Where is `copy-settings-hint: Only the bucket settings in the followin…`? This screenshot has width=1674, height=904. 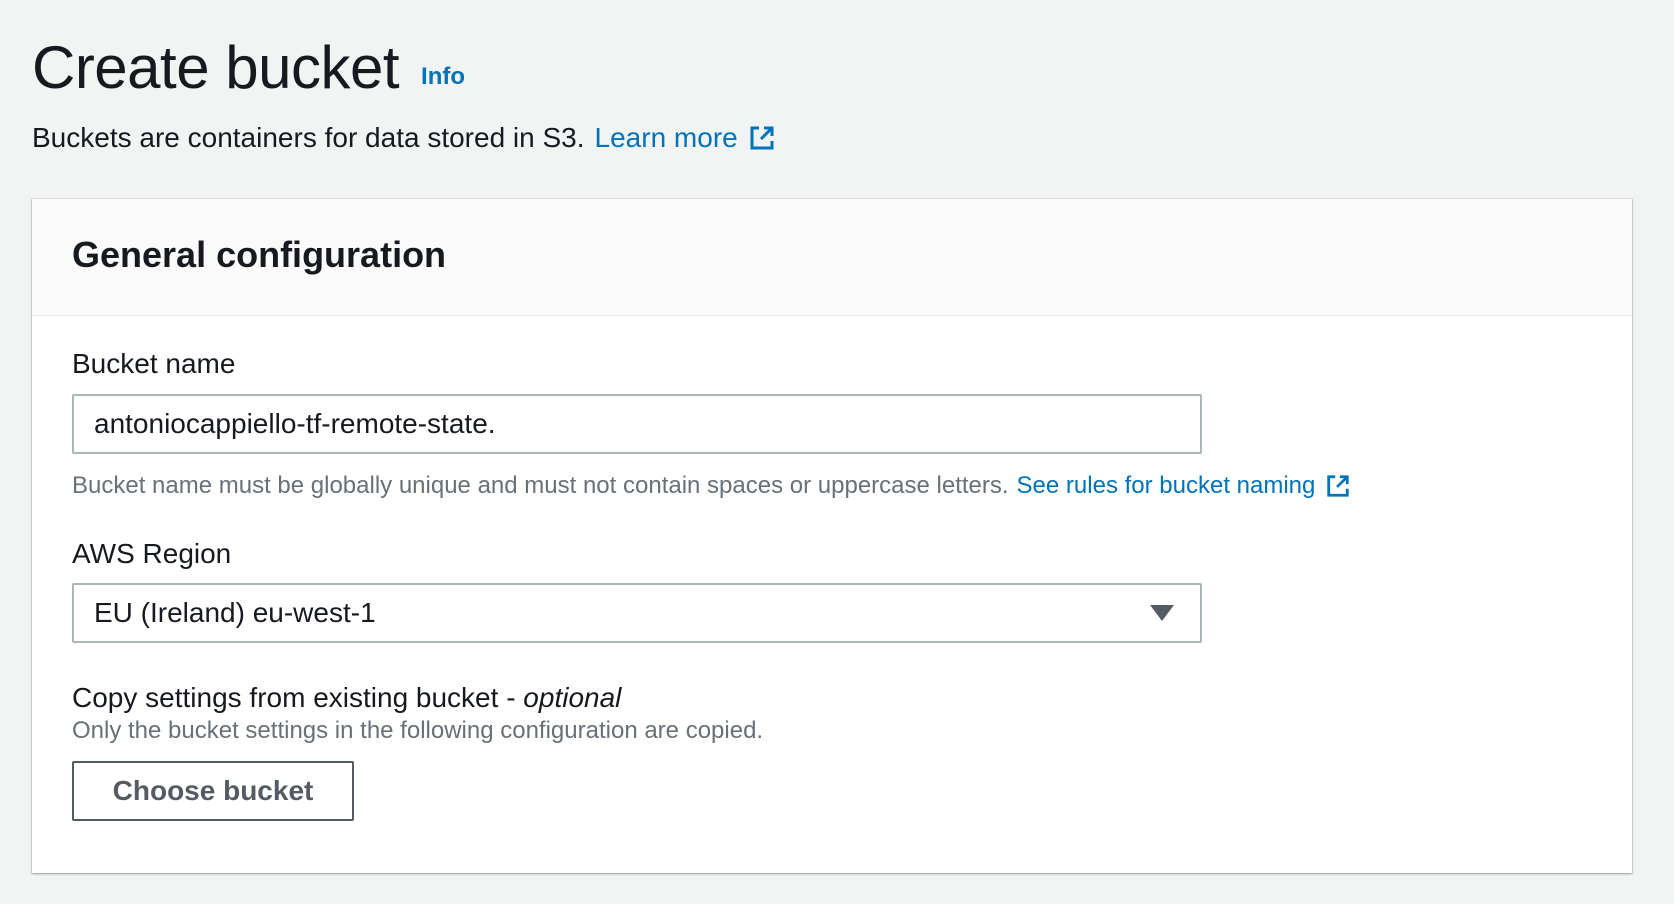
copy-settings-hint: Only the bucket settings in the followin… is located at coordinates (418, 730).